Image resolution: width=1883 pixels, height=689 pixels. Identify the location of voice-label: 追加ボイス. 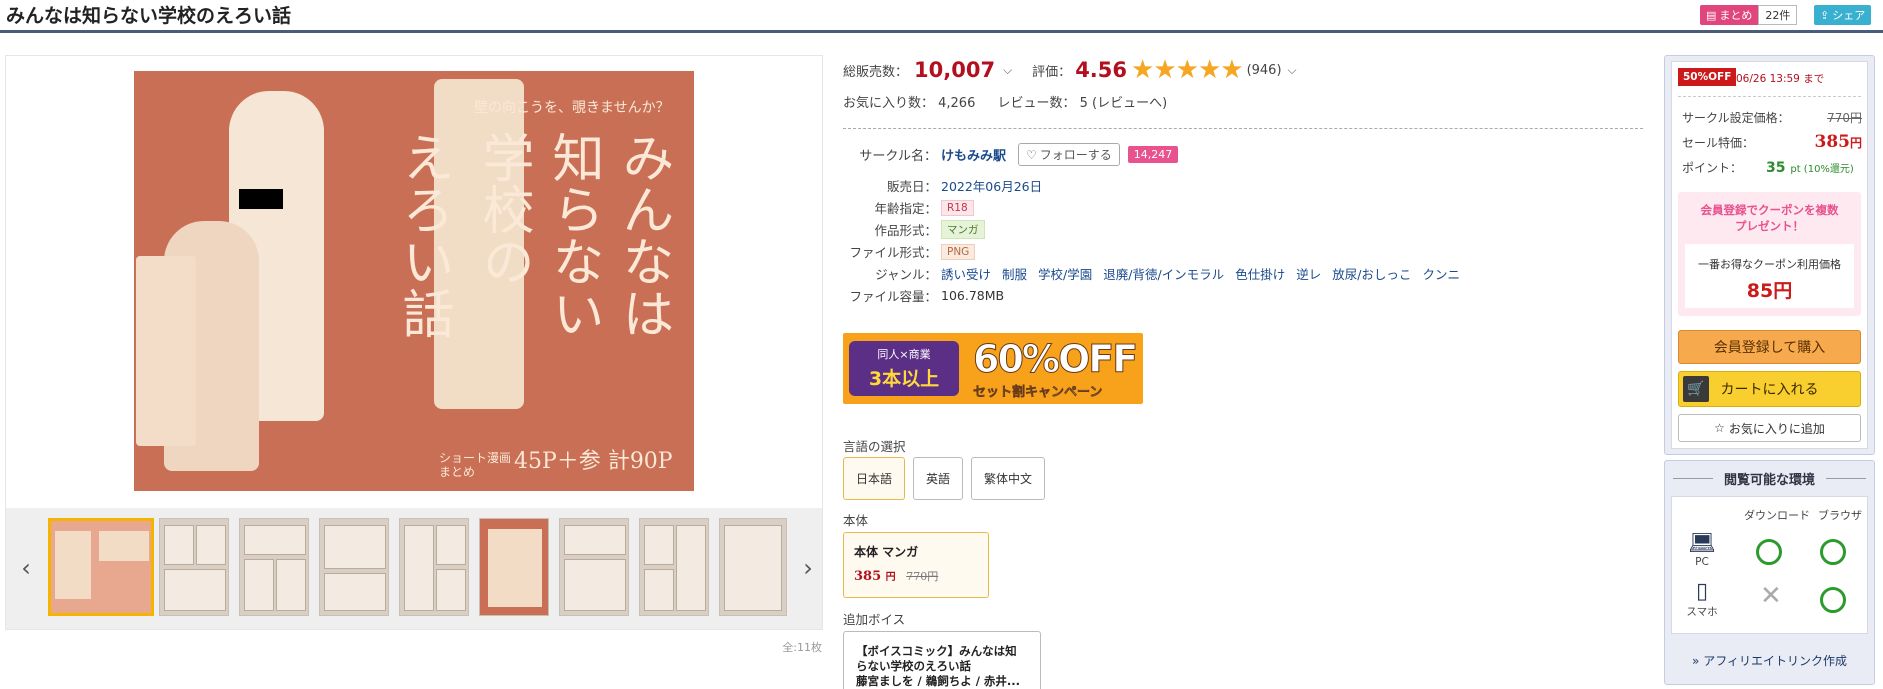
(874, 619).